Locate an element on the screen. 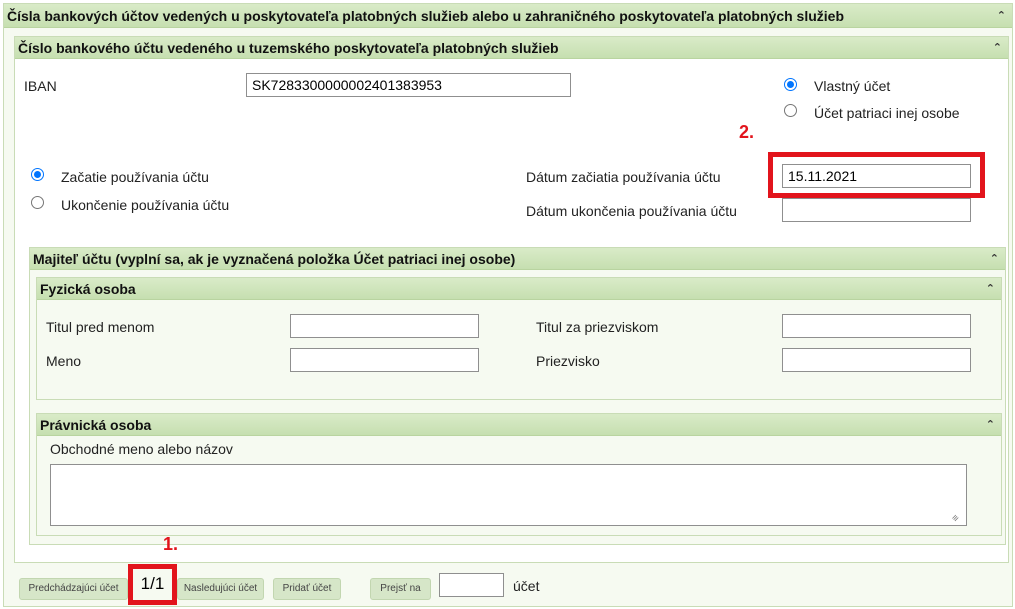 This screenshot has height=609, width=1015. end-date-label: Dátum ukončenia používania účtu is located at coordinates (631, 211).